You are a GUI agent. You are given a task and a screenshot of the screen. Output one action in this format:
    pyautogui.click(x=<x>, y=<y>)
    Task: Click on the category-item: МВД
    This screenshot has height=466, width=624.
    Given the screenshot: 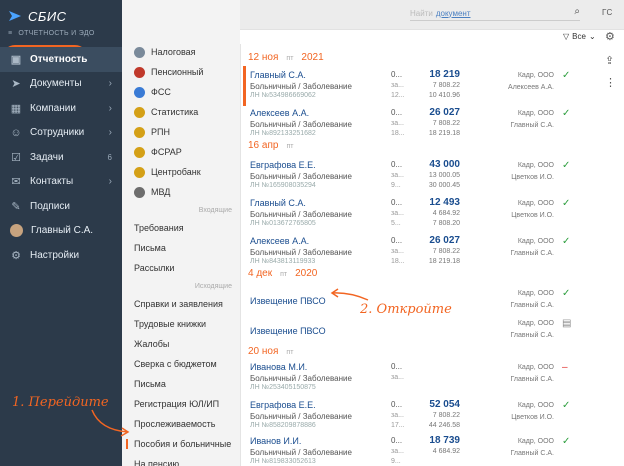 What is the action you would take?
    pyautogui.click(x=181, y=192)
    